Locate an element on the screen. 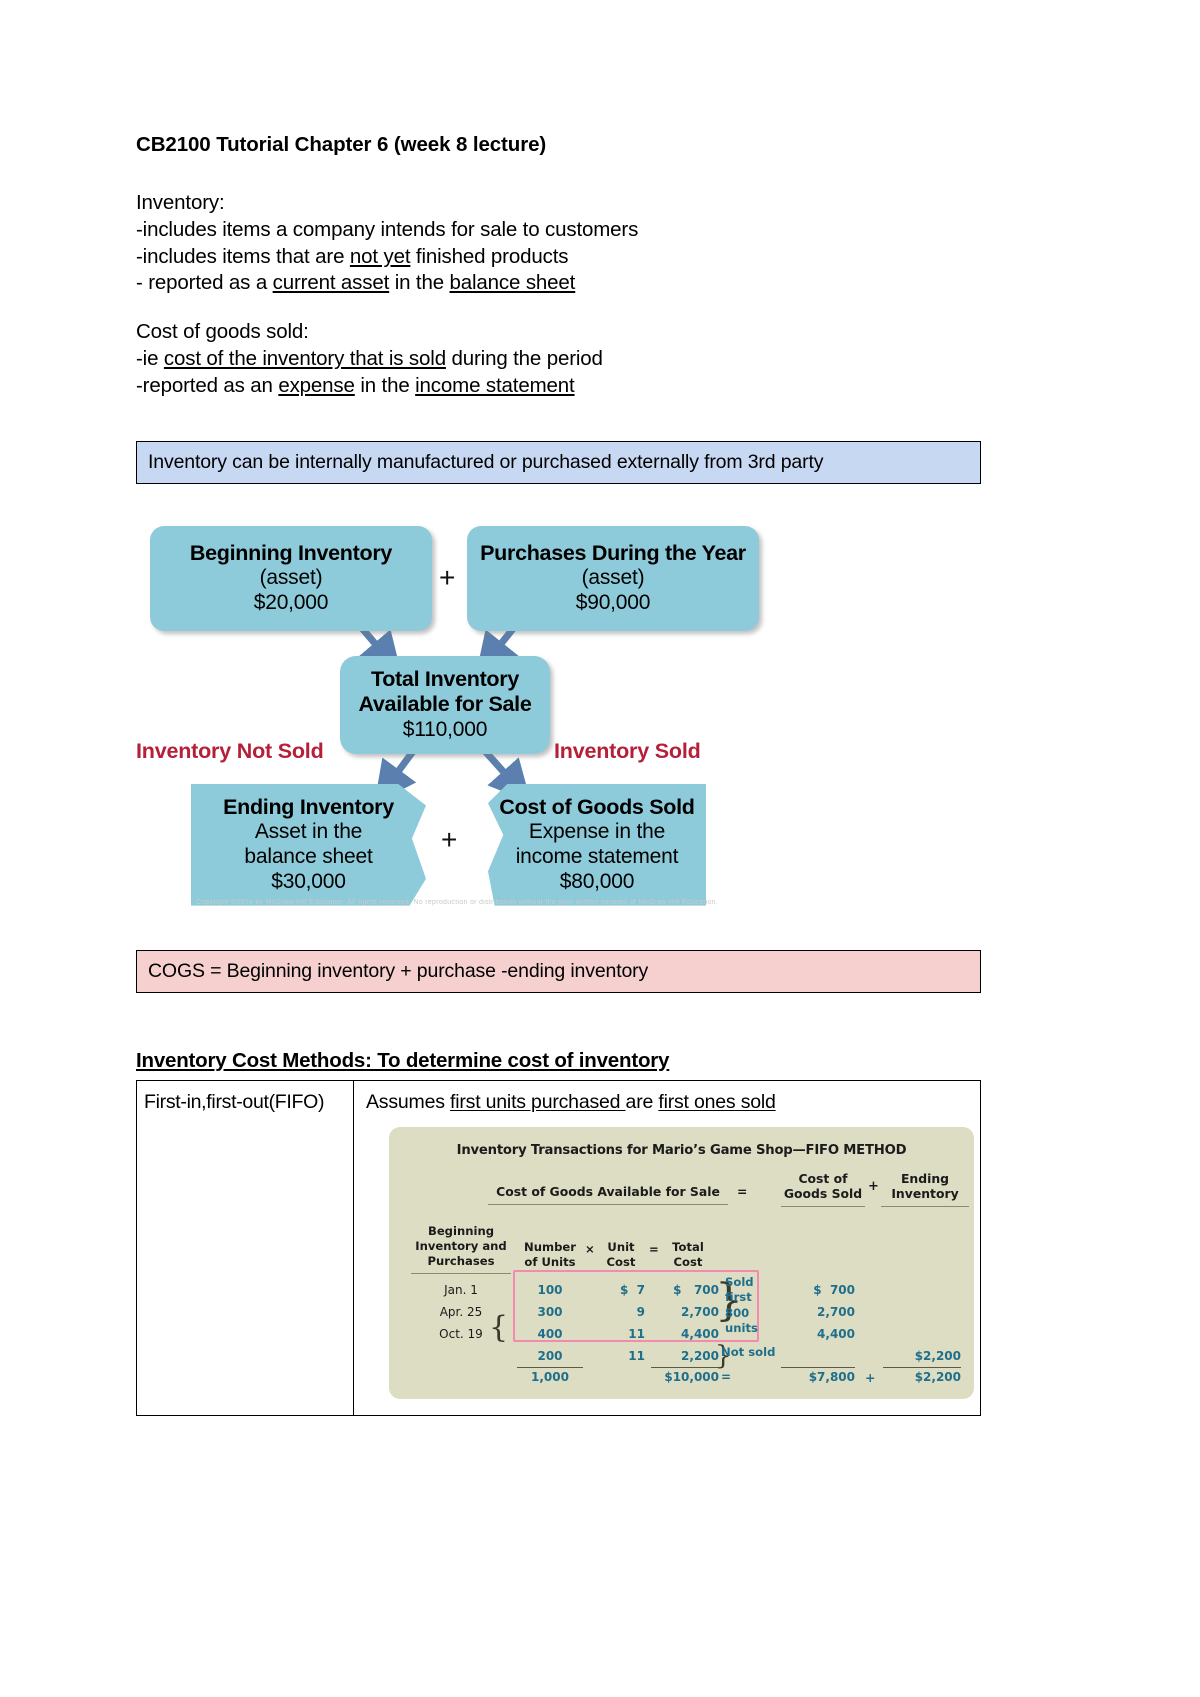 This screenshot has width=1200, height=1697. node-subtitle-line-1: Expense in the is located at coordinates (597, 832).